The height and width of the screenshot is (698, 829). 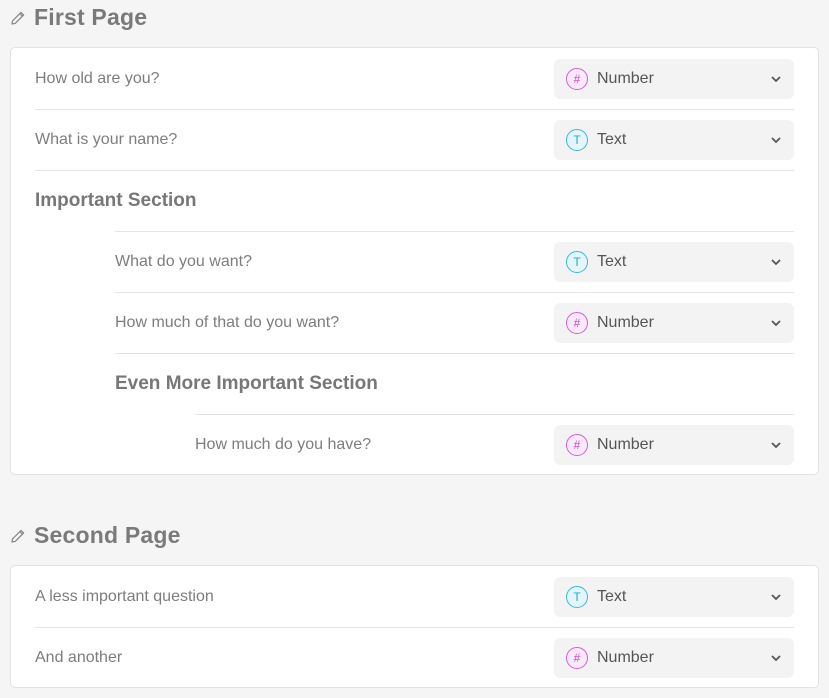 What do you see at coordinates (414, 200) in the screenshot?
I see `section-header: Important Section` at bounding box center [414, 200].